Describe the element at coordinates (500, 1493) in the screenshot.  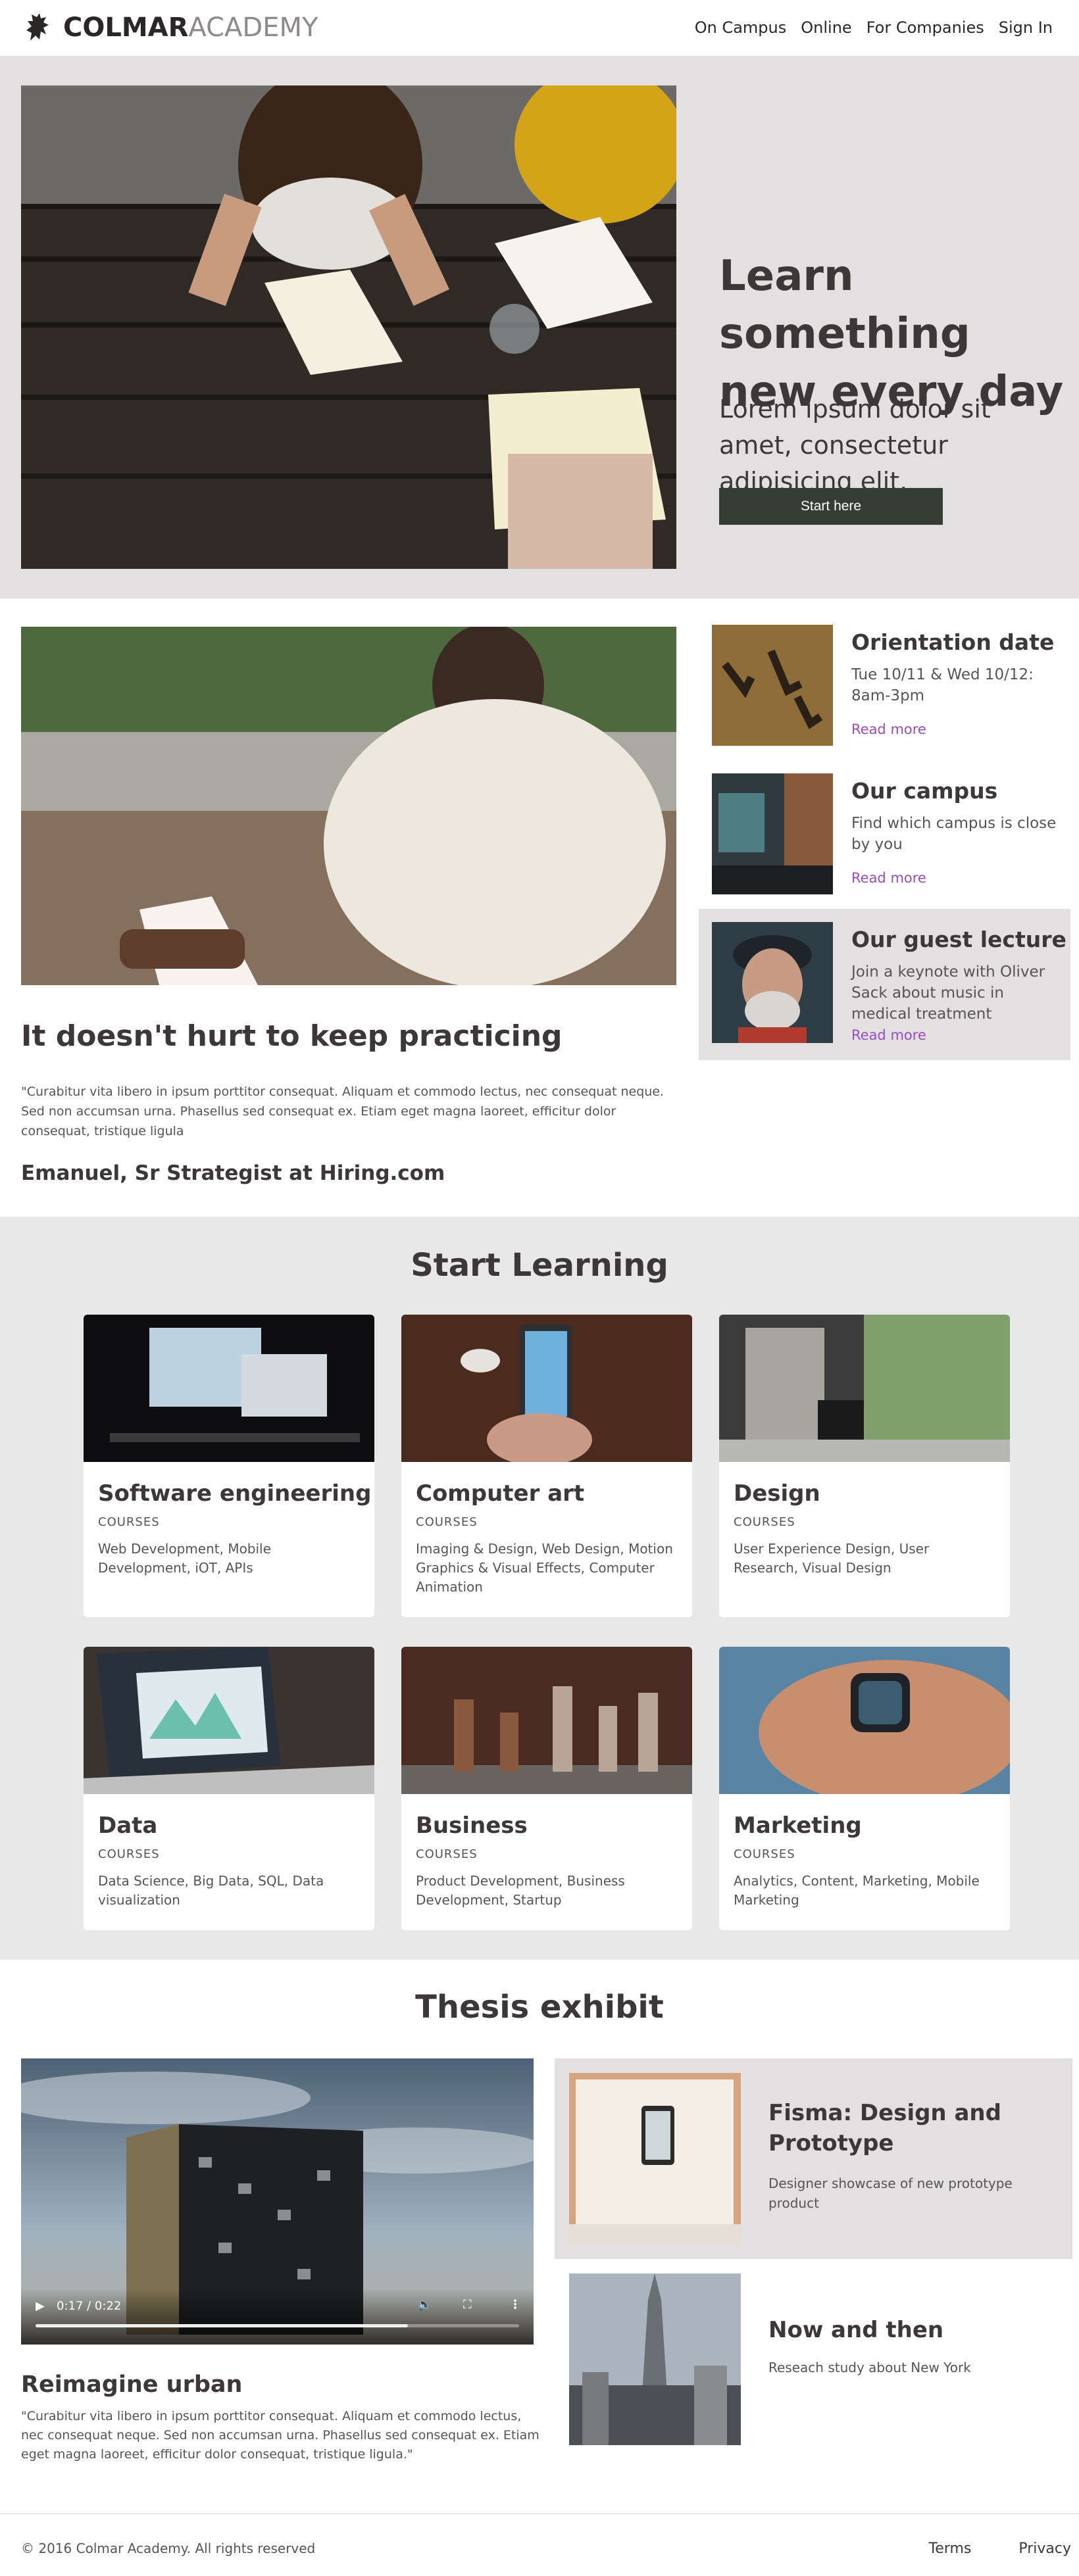
I see `course-title: Computer art` at that location.